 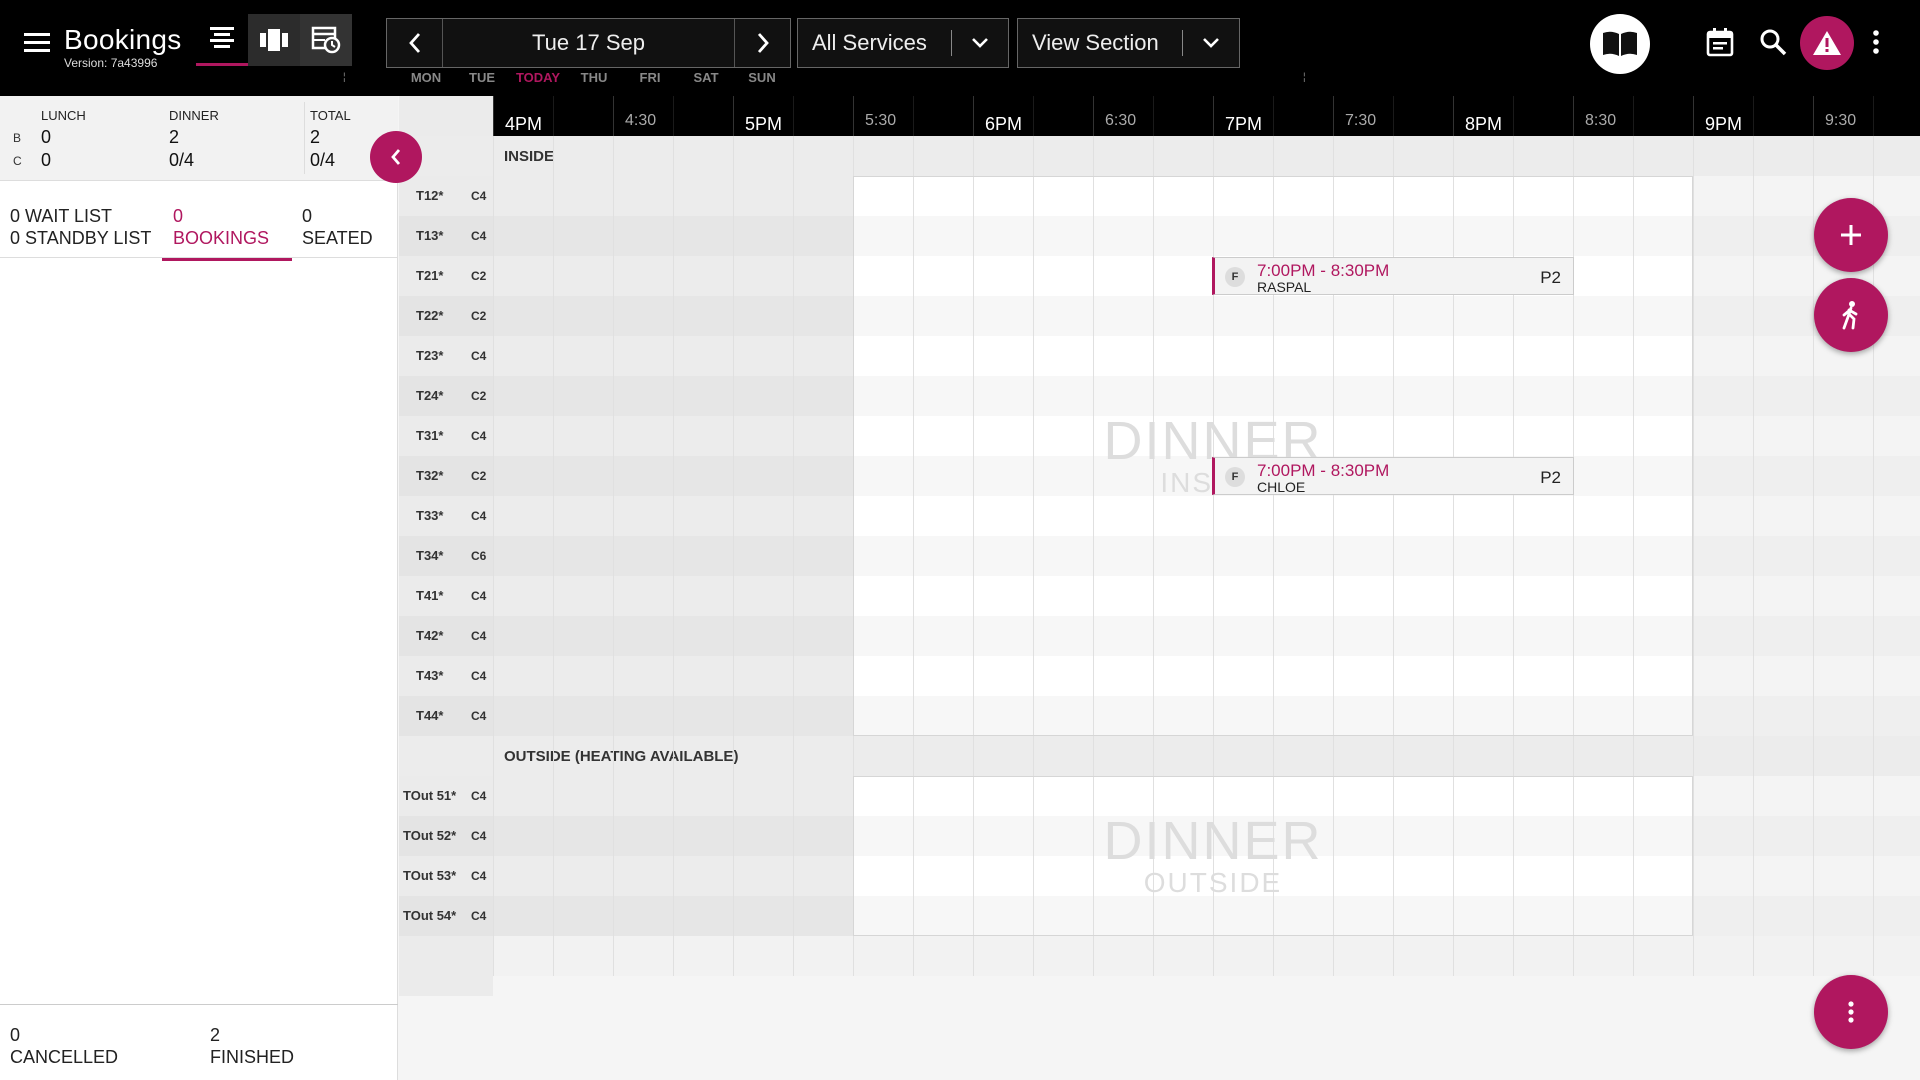 What do you see at coordinates (1121, 120) in the screenshot?
I see `half-hour-tick-label: 6:30` at bounding box center [1121, 120].